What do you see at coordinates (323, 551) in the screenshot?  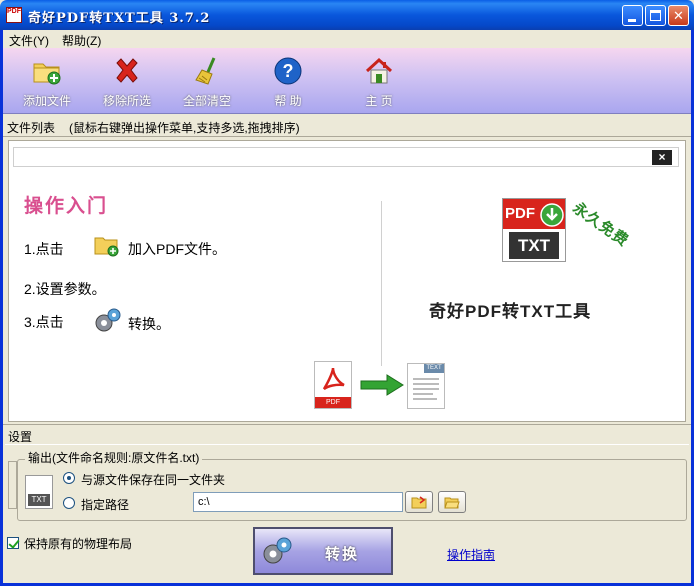 I see `convert-button: 转换` at bounding box center [323, 551].